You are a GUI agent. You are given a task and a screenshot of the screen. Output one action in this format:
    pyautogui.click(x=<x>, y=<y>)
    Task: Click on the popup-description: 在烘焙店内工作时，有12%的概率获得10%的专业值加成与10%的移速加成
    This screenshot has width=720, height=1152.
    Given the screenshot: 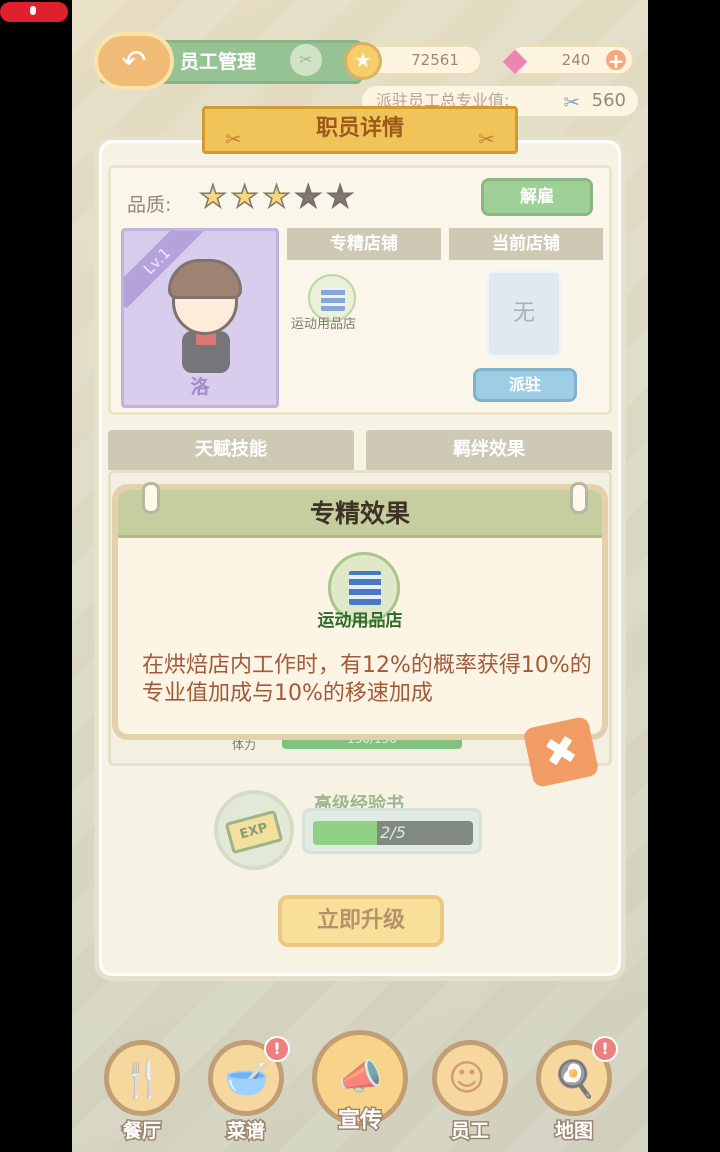 What is the action you would take?
    pyautogui.click(x=367, y=679)
    